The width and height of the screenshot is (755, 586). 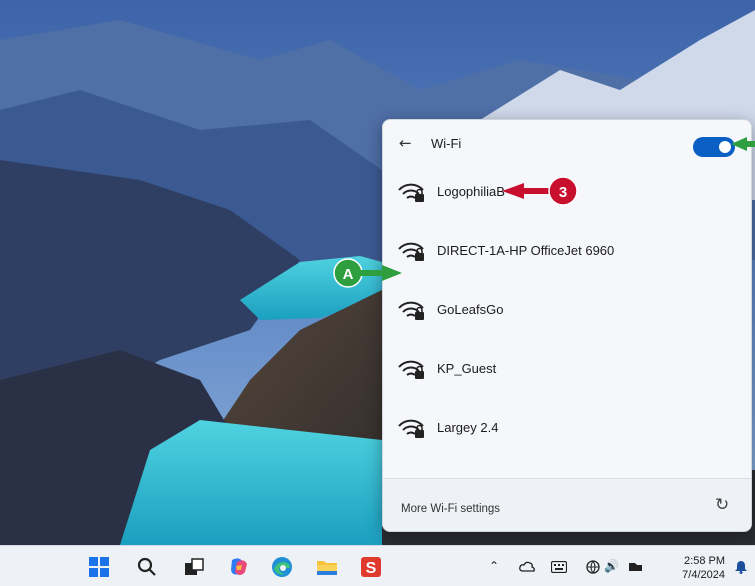 What do you see at coordinates (567, 504) in the screenshot?
I see `wifi-panel-footer: More Wi-Fi settings ↻` at bounding box center [567, 504].